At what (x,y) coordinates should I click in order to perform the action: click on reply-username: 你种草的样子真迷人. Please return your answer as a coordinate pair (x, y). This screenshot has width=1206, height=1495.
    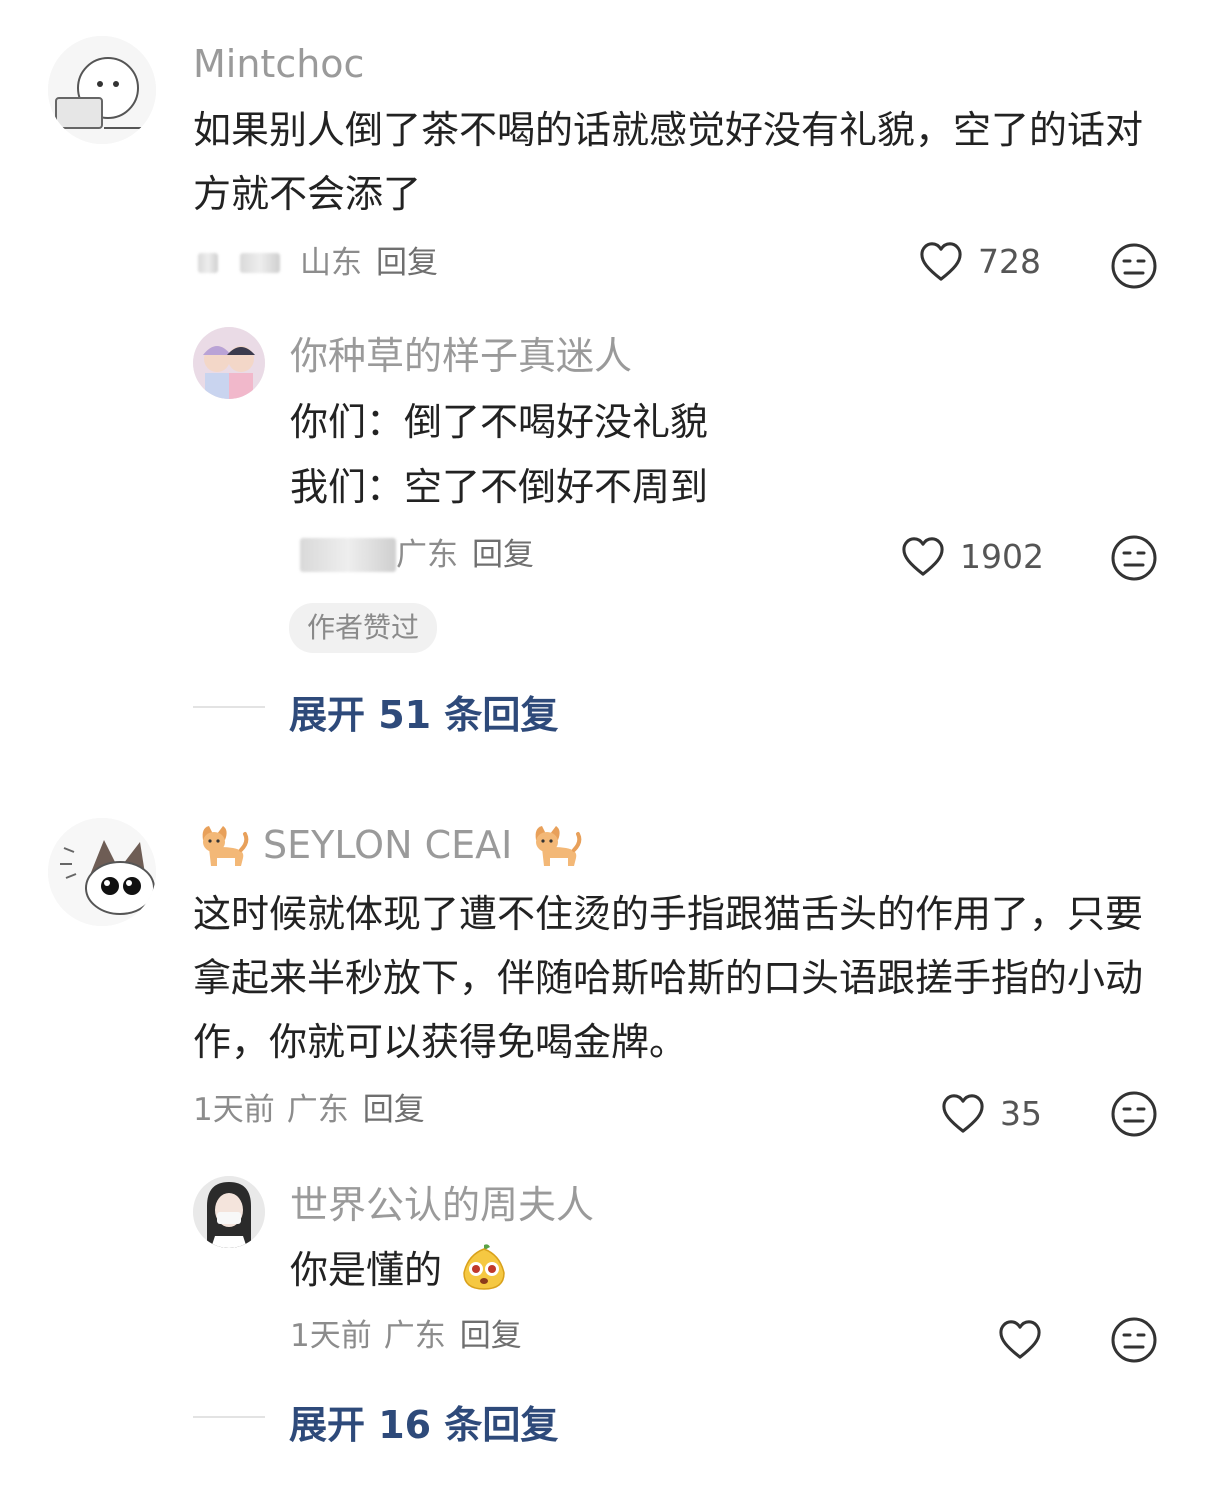
    Looking at the image, I should click on (461, 356).